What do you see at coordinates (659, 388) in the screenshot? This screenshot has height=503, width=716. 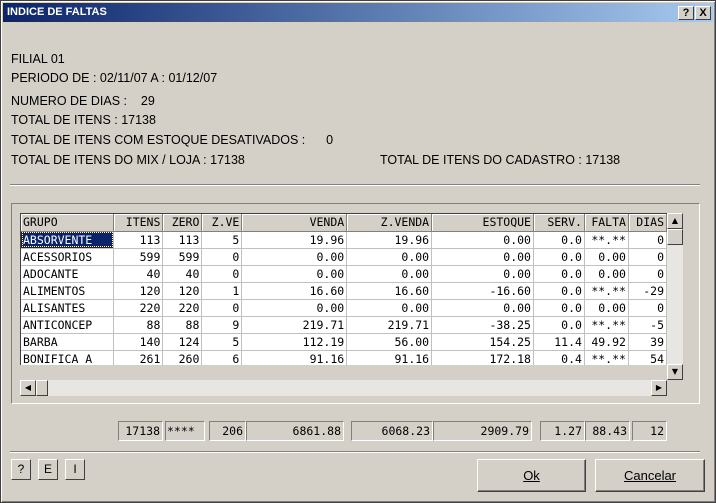 I see `scroll-right-icon: ▶` at bounding box center [659, 388].